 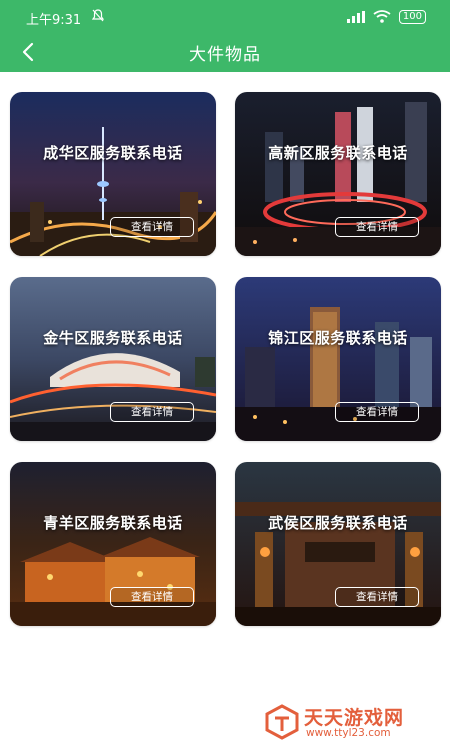 What do you see at coordinates (54, 20) in the screenshot?
I see `status-time: 上午9:31` at bounding box center [54, 20].